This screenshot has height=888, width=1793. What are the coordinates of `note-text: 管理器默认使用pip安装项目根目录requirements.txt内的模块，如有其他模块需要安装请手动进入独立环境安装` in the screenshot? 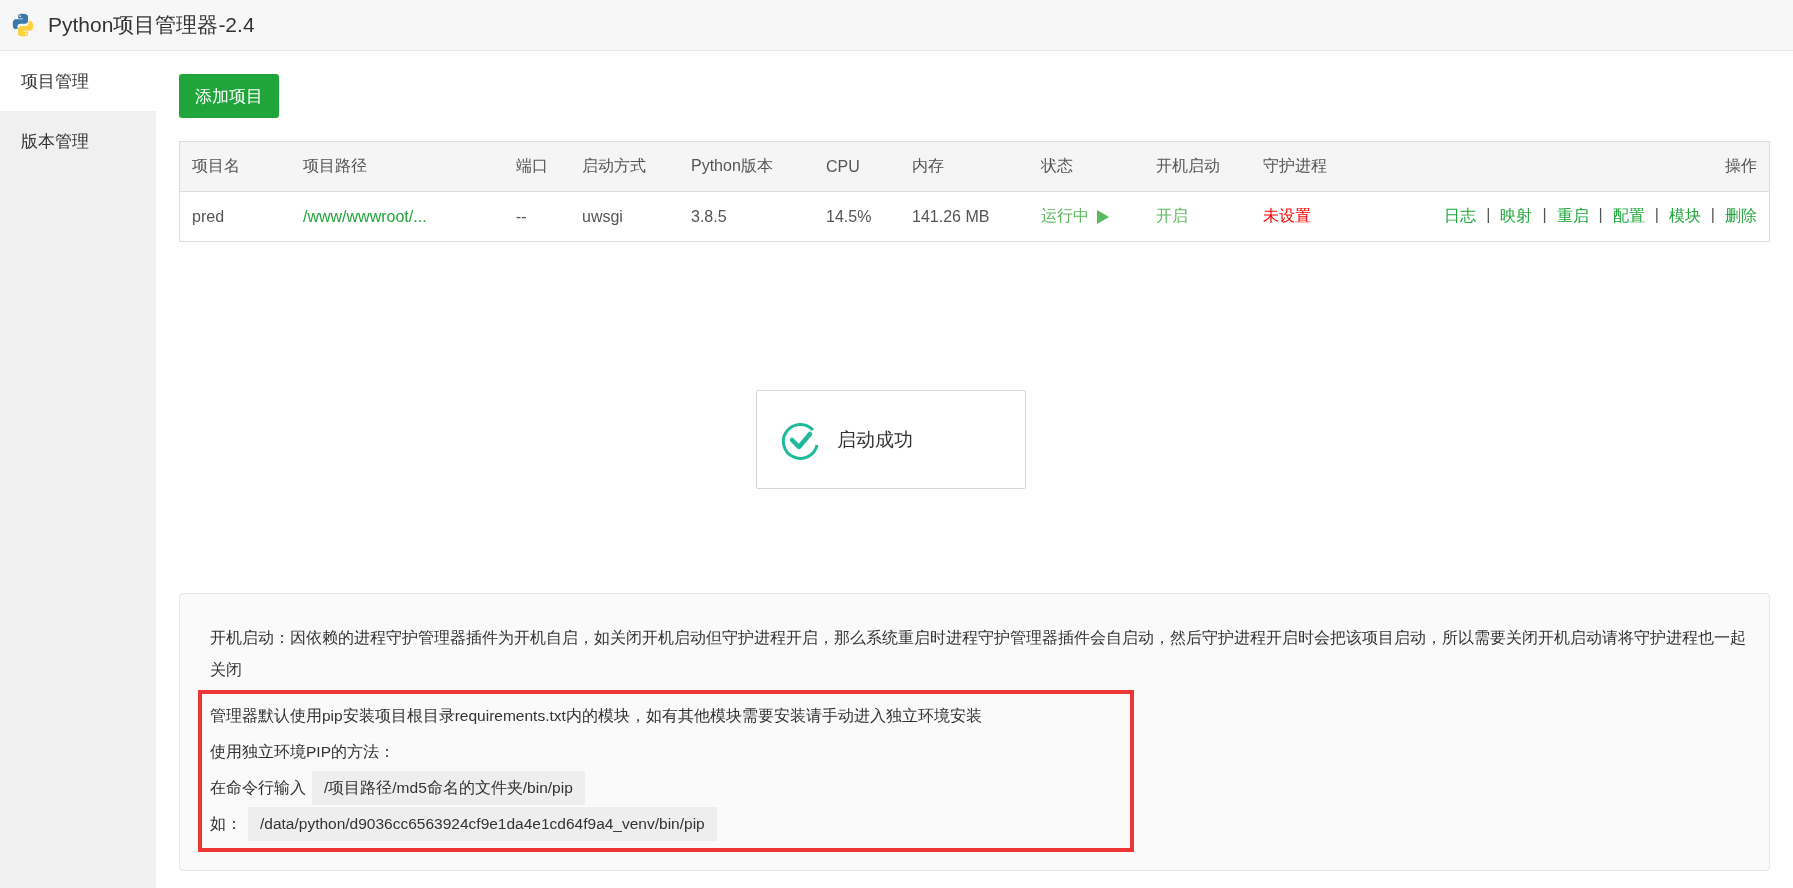 It's located at (596, 716).